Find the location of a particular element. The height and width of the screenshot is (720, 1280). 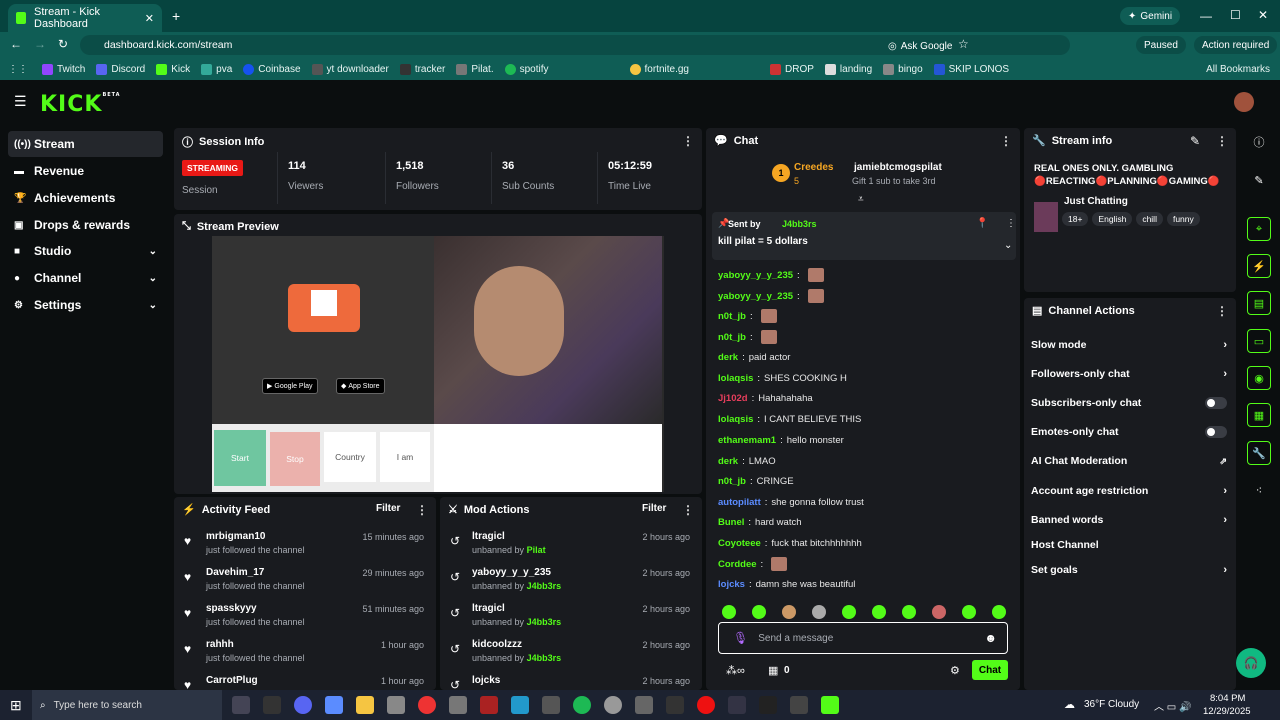

chat-username: lolaqsis is located at coordinates (735, 419).